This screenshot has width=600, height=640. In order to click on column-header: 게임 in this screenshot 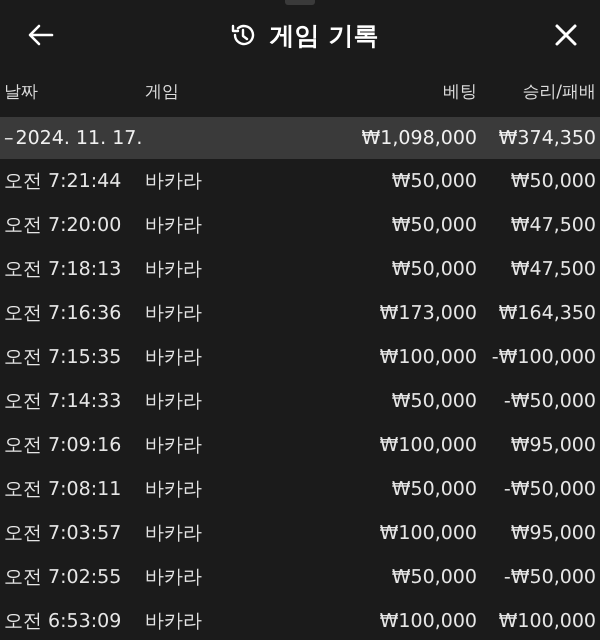, I will do `click(162, 91)`.